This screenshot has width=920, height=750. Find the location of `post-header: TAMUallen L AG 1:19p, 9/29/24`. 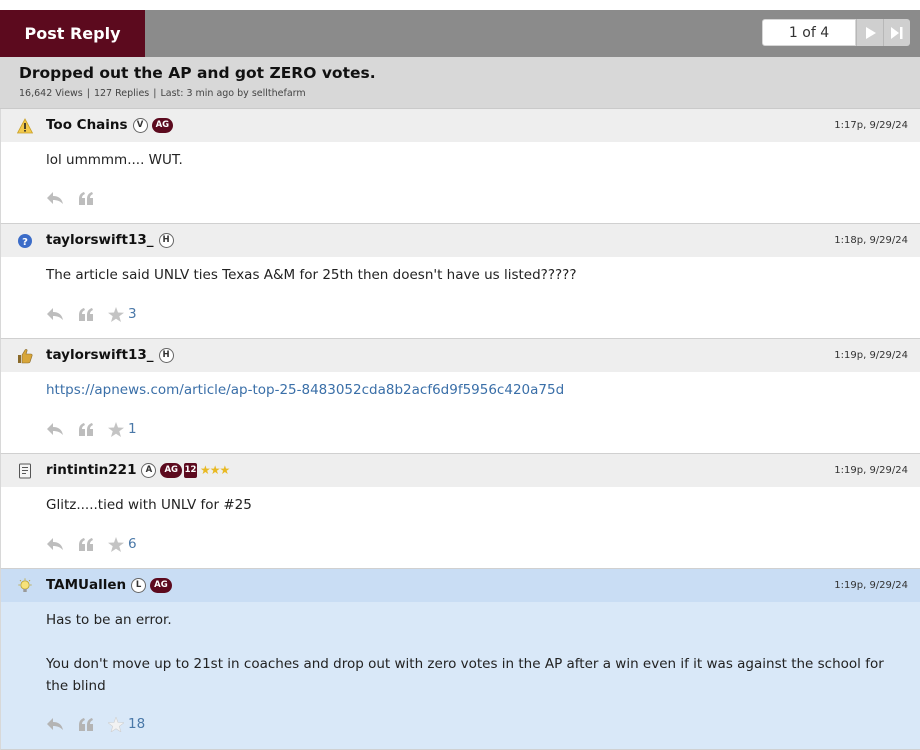

post-header: TAMUallen L AG 1:19p, 9/29/24 is located at coordinates (460, 585).